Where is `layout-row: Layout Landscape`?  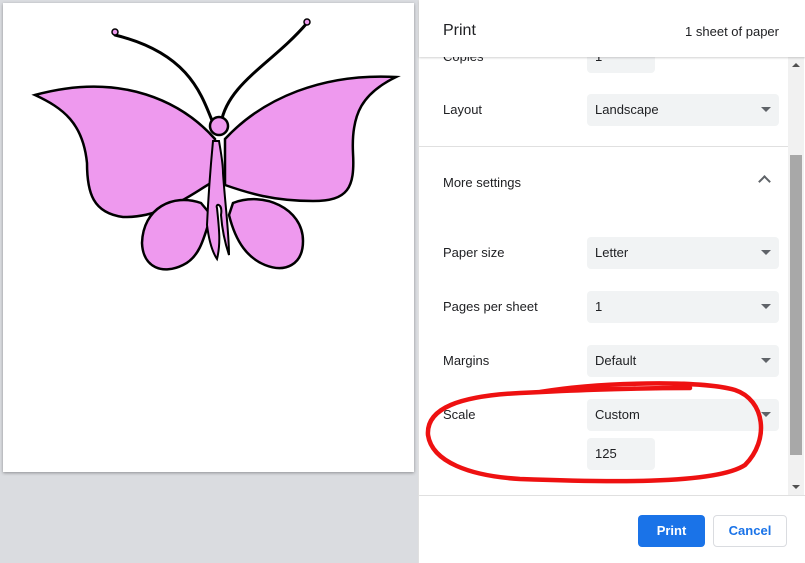
layout-row: Layout Landscape is located at coordinates (604, 110).